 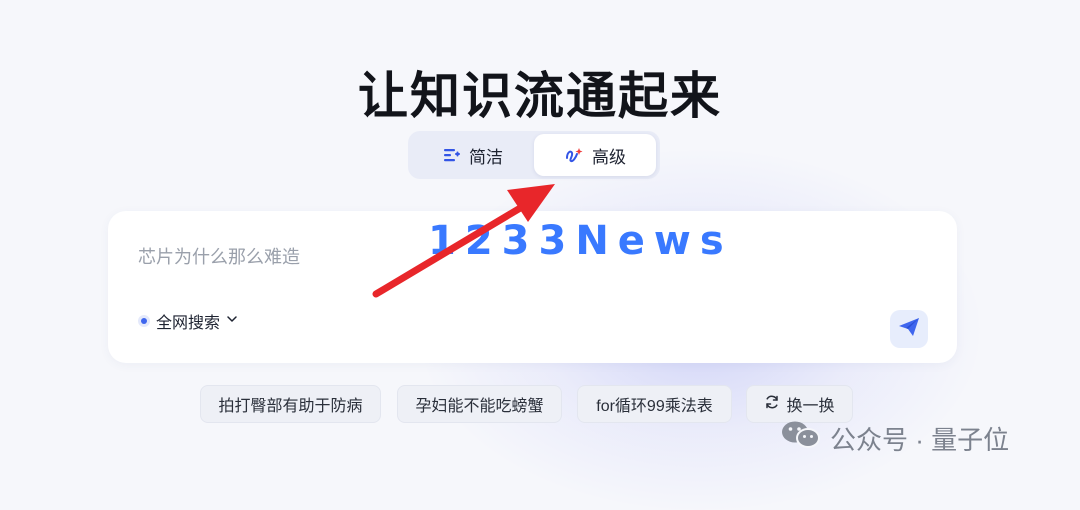 What do you see at coordinates (540, 95) in the screenshot?
I see `page-title: 让知识流通起来` at bounding box center [540, 95].